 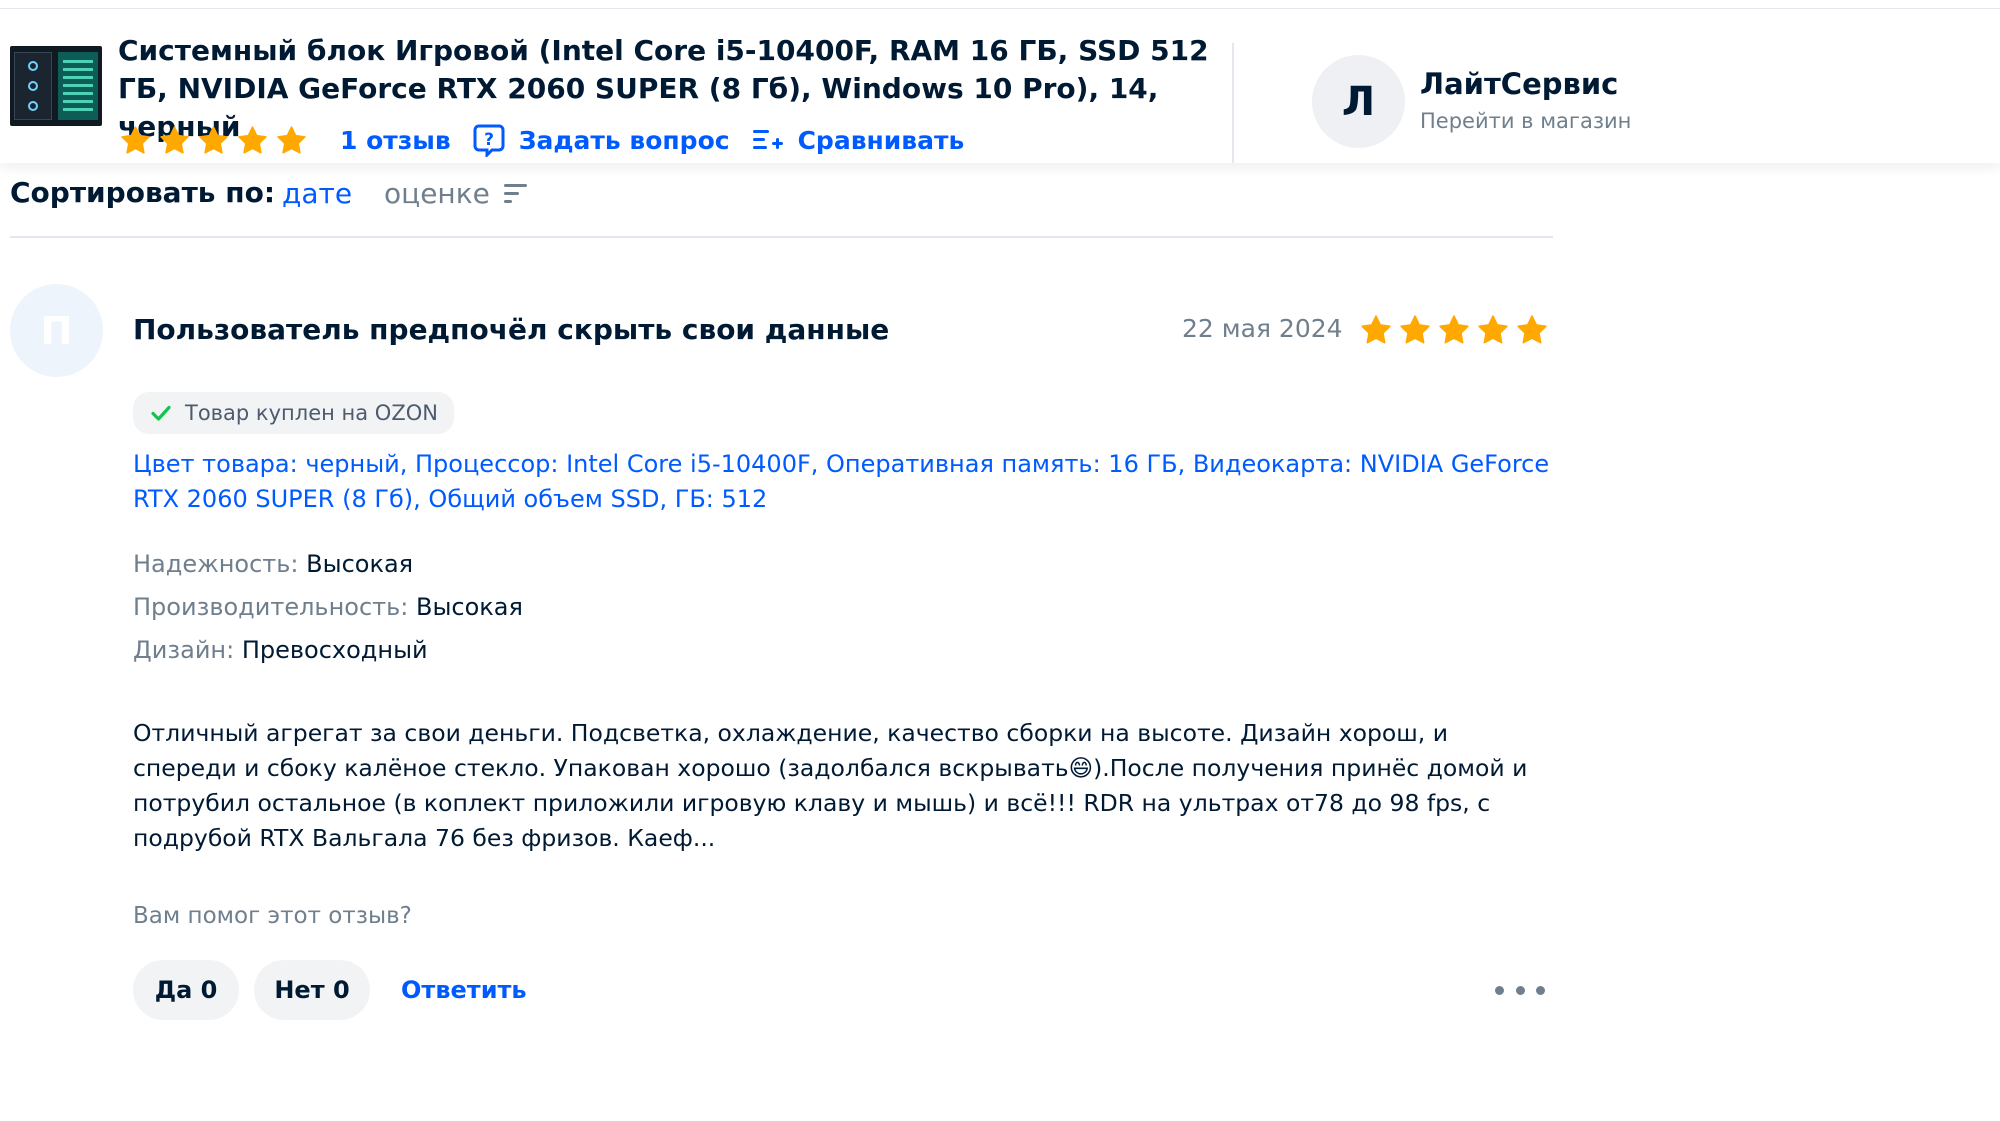 I want to click on sort-by-rating-label: оценке, so click(x=437, y=193).